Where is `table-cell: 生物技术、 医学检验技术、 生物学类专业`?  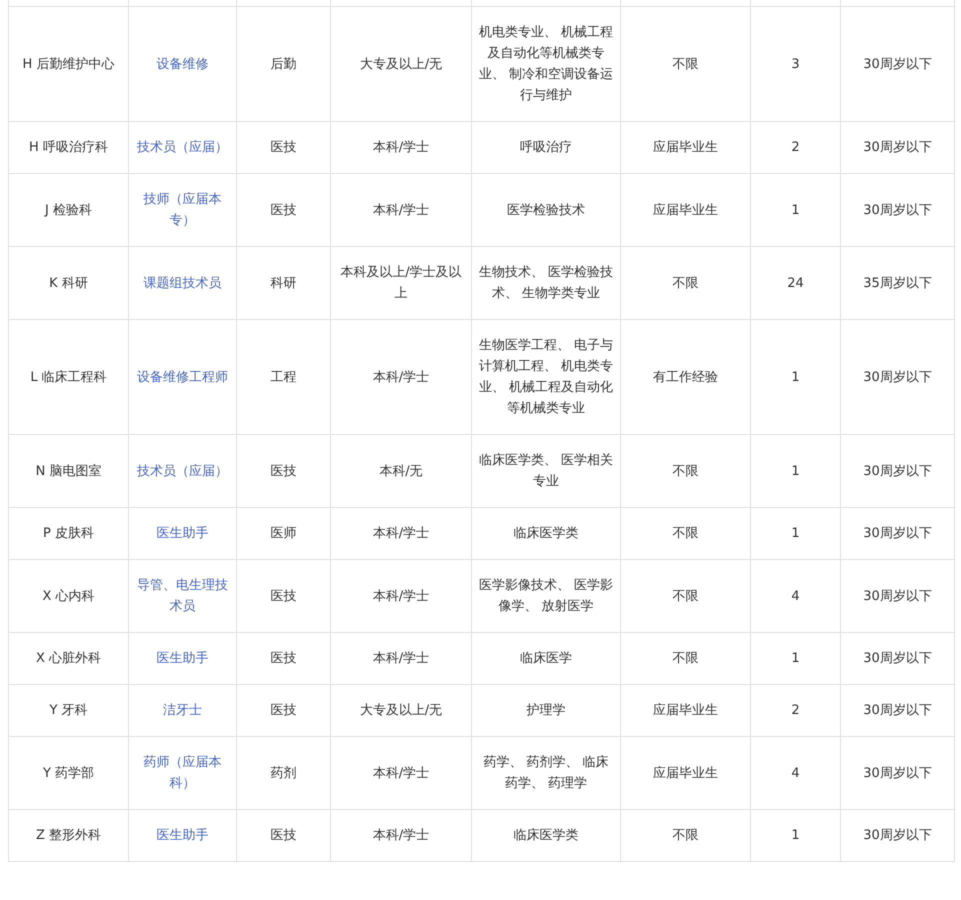
table-cell: 生物技术、 医学检验技术、 生物学类专业 is located at coordinates (546, 283).